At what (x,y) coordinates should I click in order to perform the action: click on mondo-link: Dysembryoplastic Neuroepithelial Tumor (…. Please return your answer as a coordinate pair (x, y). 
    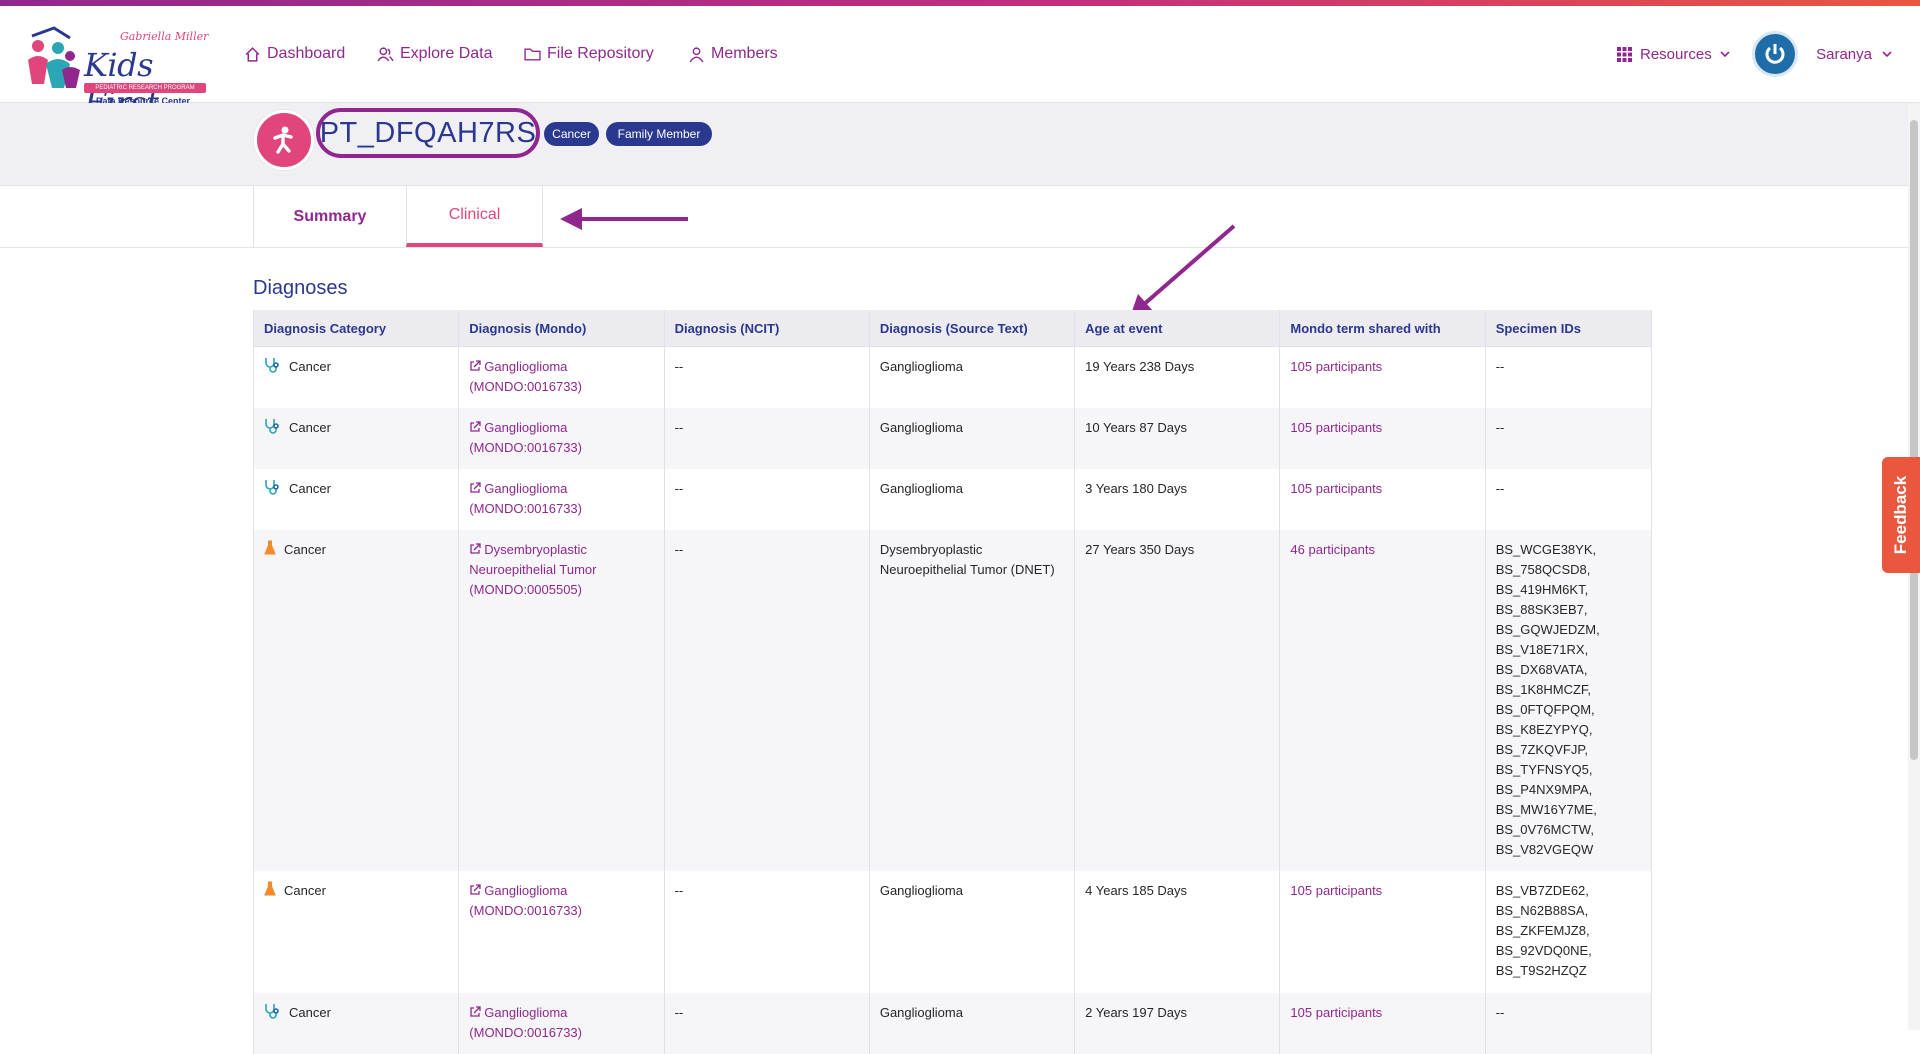
    Looking at the image, I should click on (532, 569).